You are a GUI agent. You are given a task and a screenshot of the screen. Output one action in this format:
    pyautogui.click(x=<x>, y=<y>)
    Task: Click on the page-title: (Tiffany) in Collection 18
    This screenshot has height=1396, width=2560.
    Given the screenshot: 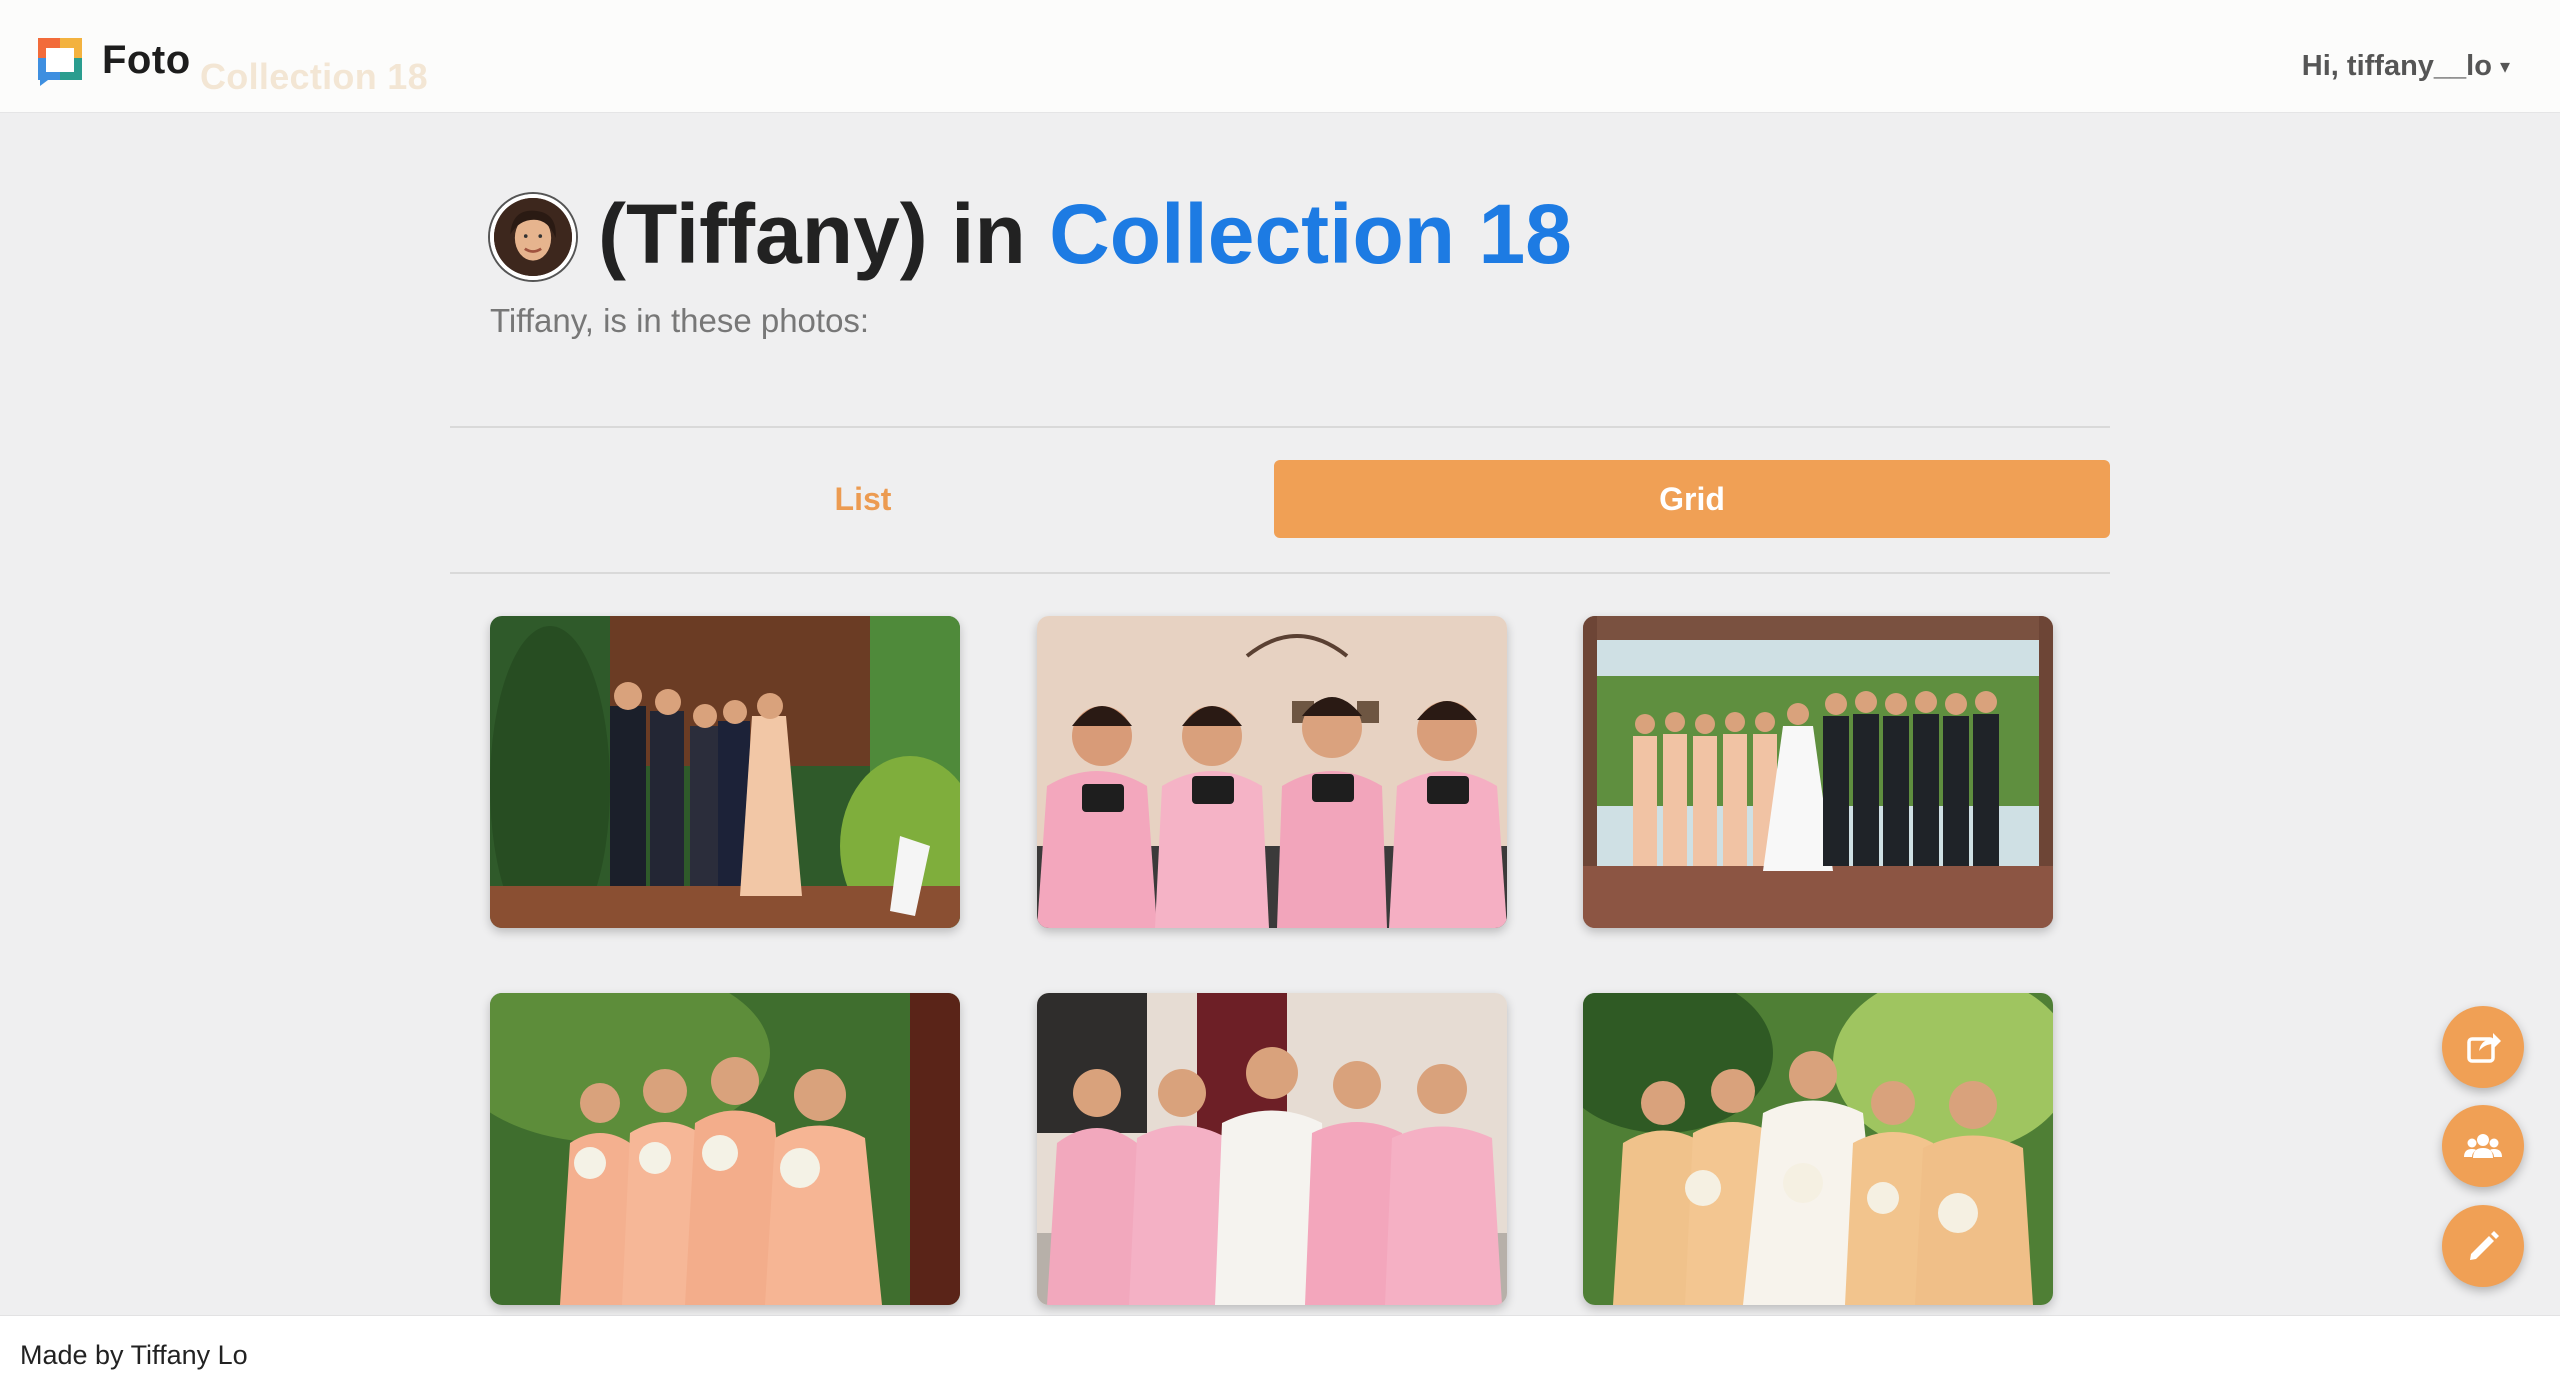 What is the action you would take?
    pyautogui.click(x=1085, y=234)
    